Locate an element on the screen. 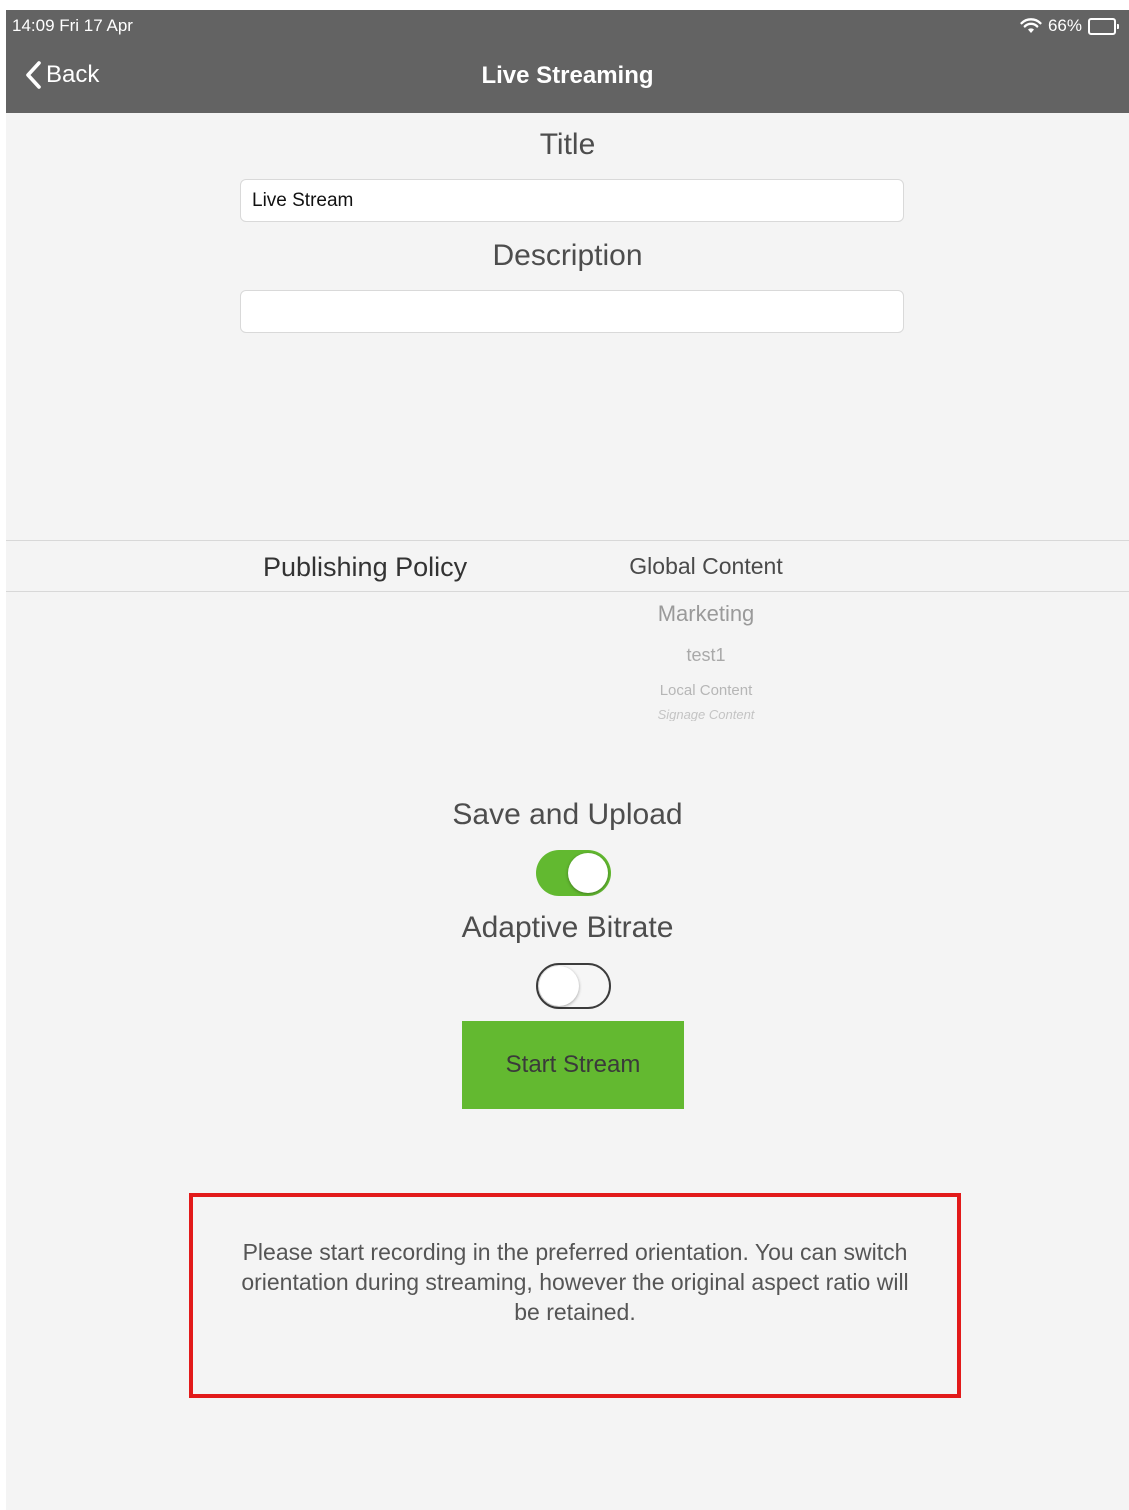  status-indicators: 66% is located at coordinates (1069, 26).